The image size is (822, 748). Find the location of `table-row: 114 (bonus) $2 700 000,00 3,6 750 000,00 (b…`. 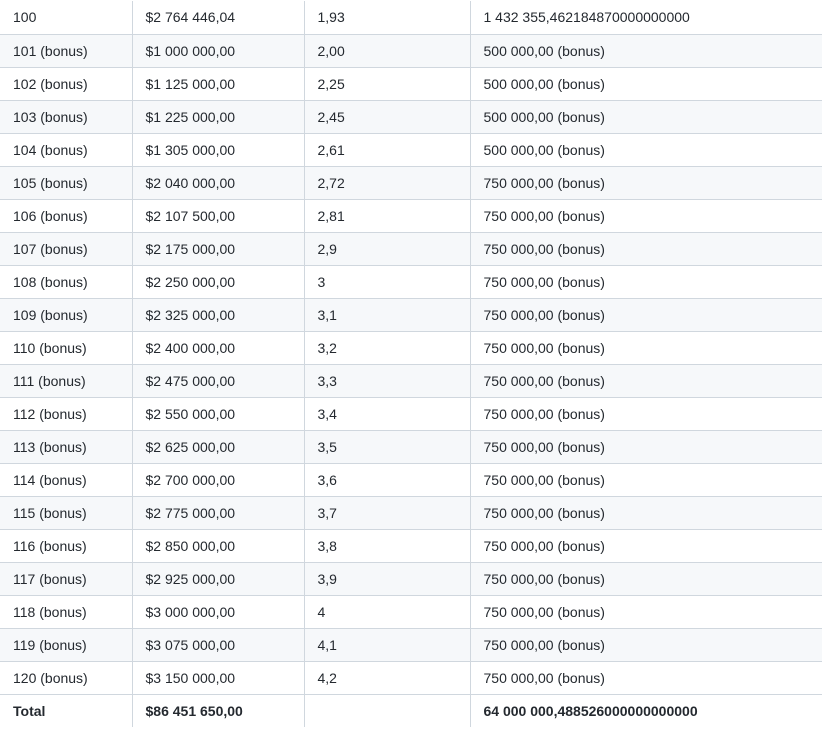

table-row: 114 (bonus) $2 700 000,00 3,6 750 000,00 (b… is located at coordinates (411, 479).